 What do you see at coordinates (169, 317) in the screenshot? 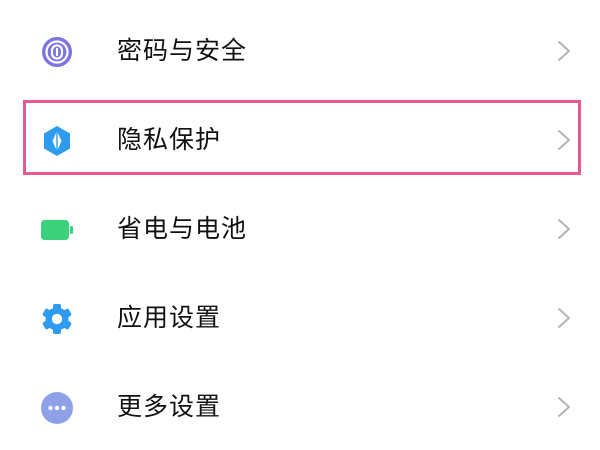
I see `settings-item-label: 应用设置` at bounding box center [169, 317].